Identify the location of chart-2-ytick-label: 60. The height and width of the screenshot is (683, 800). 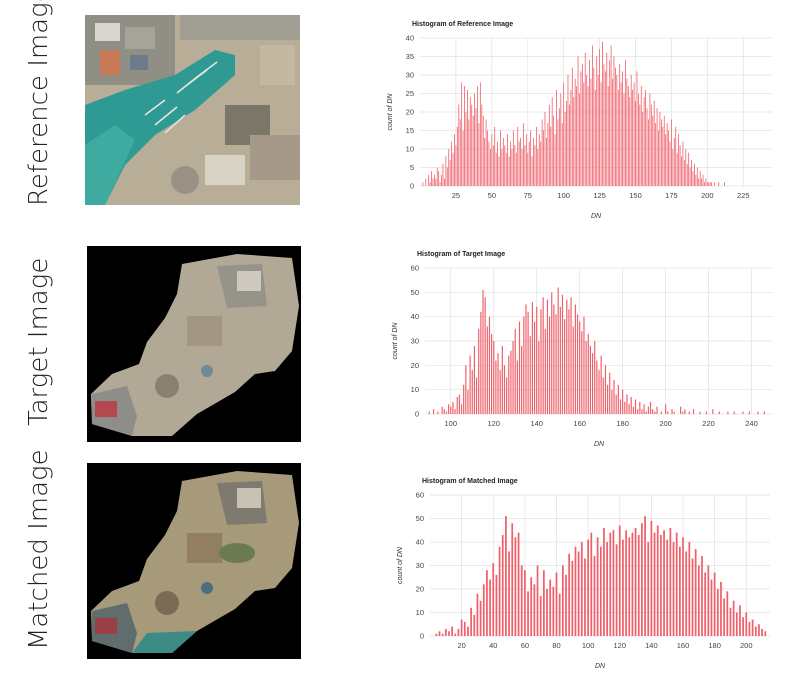
(420, 495).